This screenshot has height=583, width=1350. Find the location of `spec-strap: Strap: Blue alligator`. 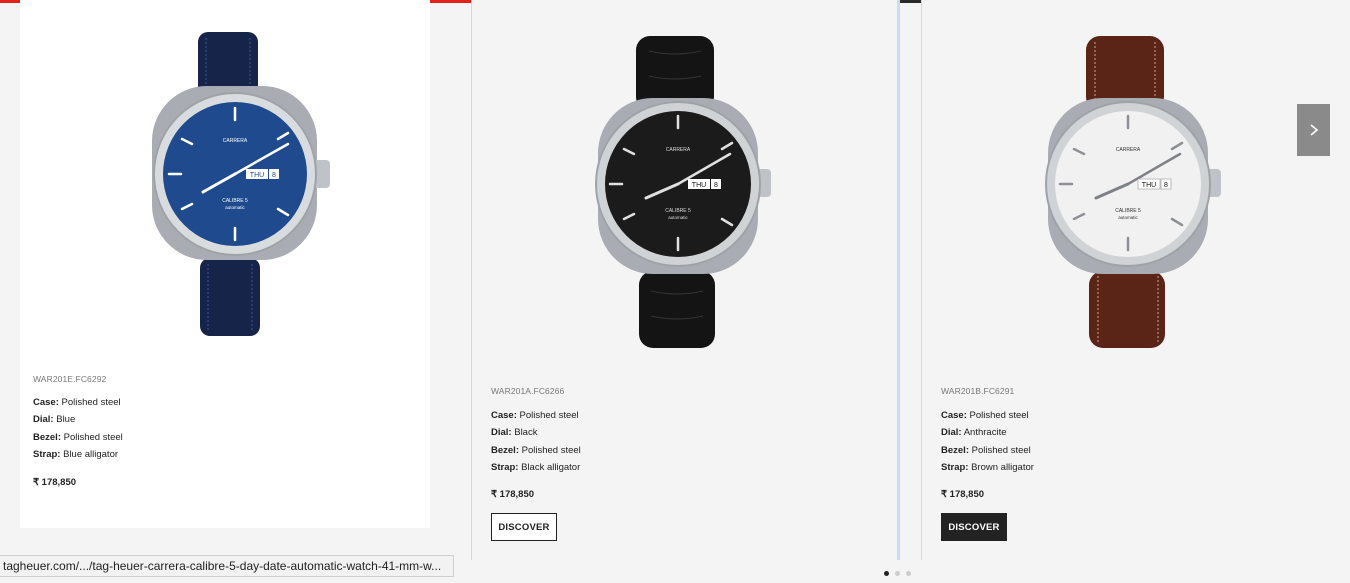

spec-strap: Strap: Blue alligator is located at coordinates (76, 454).